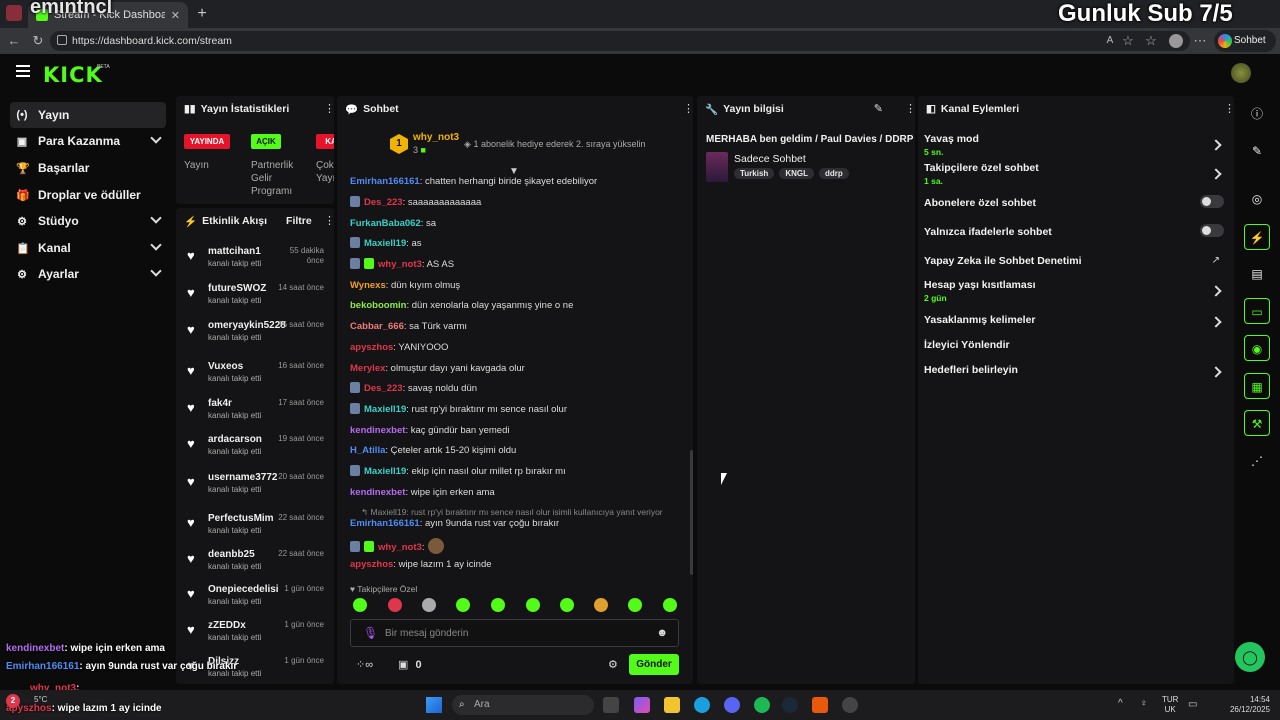 The height and width of the screenshot is (720, 1280). What do you see at coordinates (611, 705) in the screenshot?
I see `task-view-icon` at bounding box center [611, 705].